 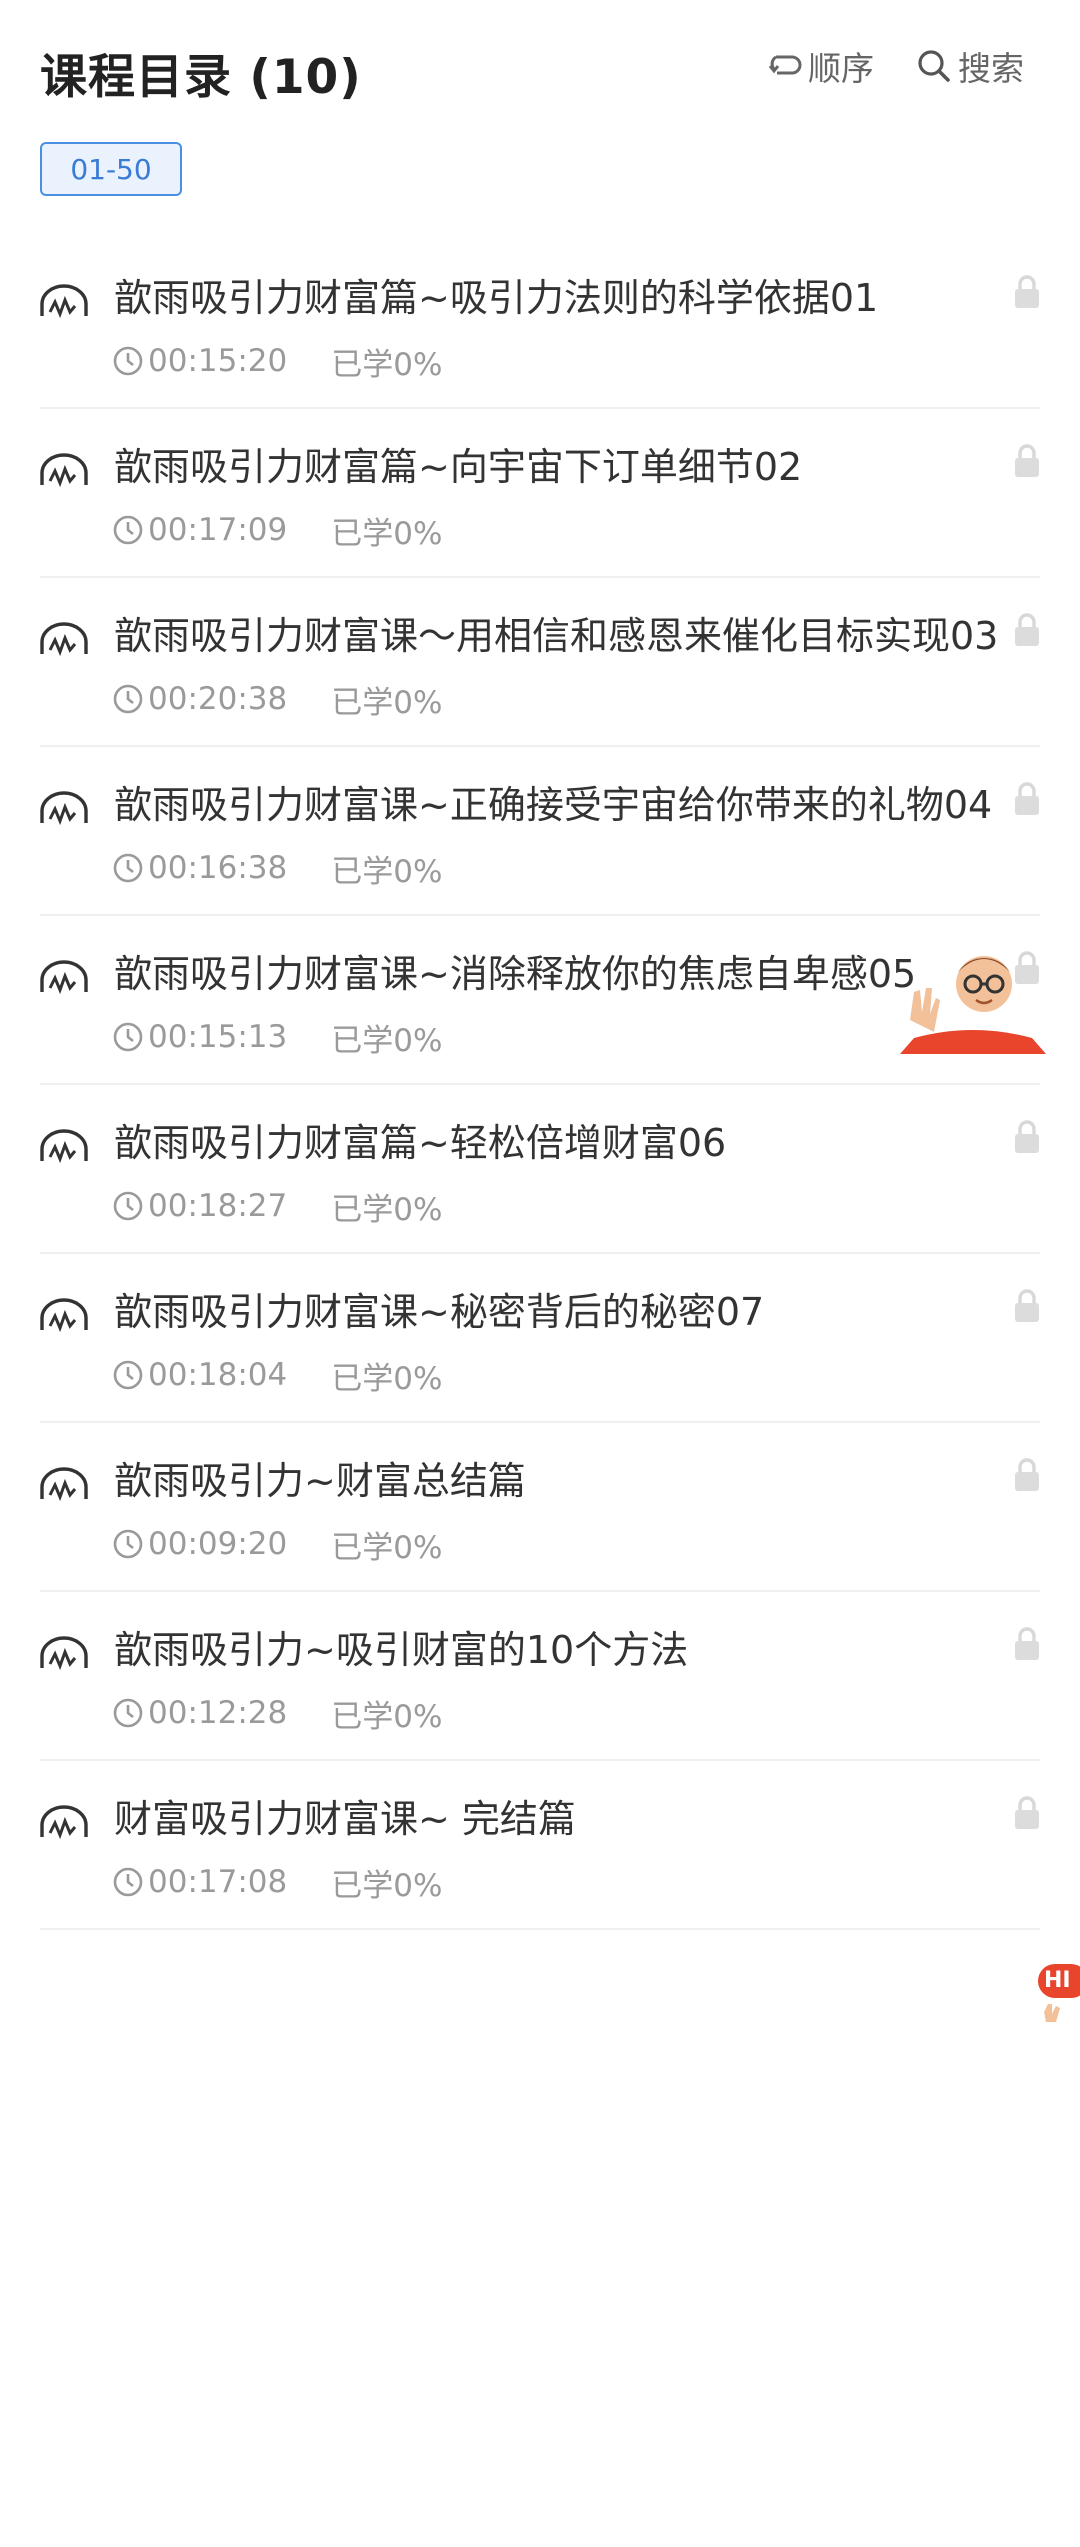 What do you see at coordinates (218, 699) in the screenshot?
I see `lesson-duration: 00:20:38` at bounding box center [218, 699].